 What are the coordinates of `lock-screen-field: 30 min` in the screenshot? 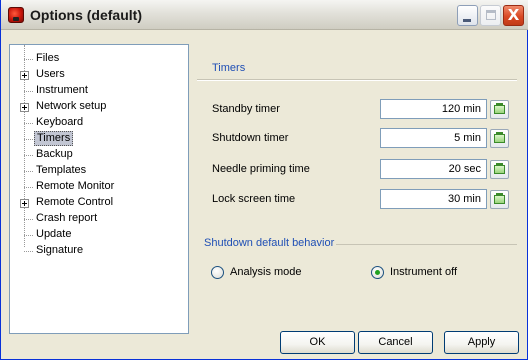 It's located at (433, 199).